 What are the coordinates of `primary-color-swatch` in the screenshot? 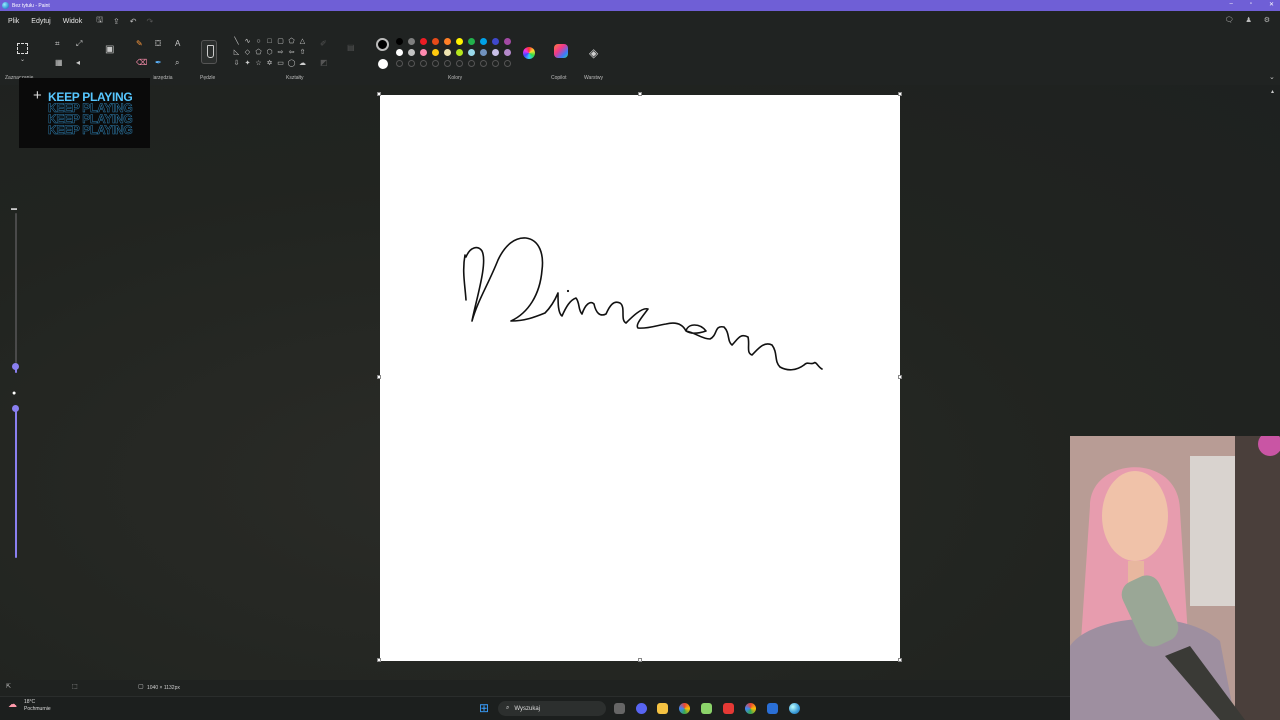 It's located at (382, 44).